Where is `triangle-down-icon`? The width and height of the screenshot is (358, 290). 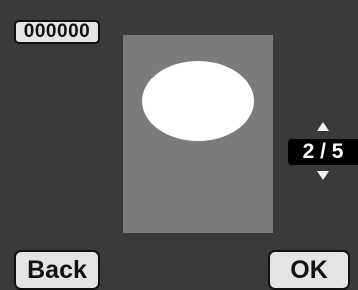
triangle-down-icon is located at coordinates (323, 175).